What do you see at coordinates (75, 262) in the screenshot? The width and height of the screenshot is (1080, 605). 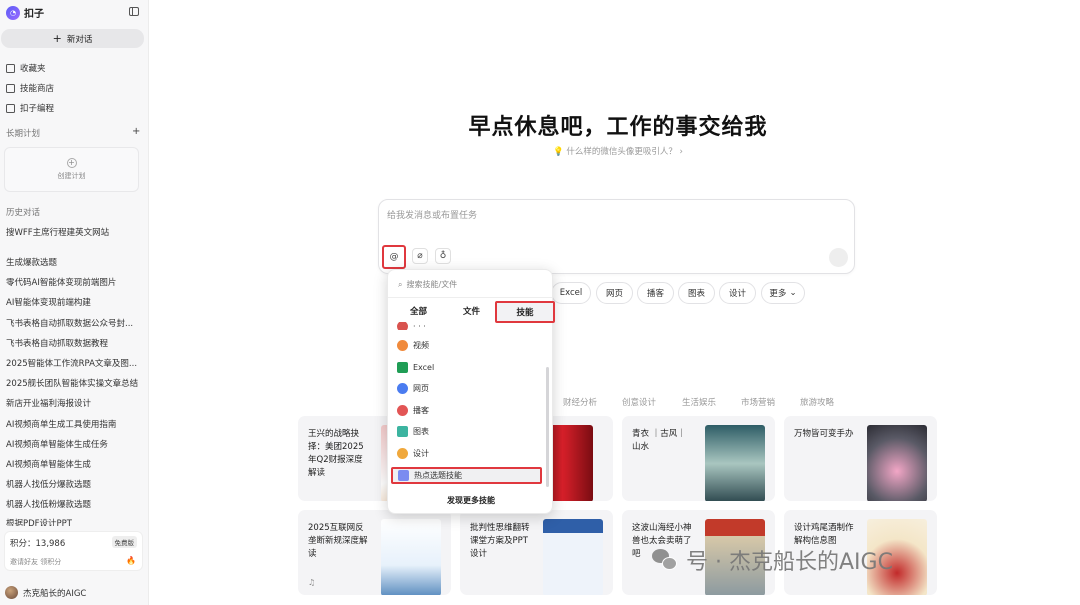 I see `history-item: 生成爆款选题` at bounding box center [75, 262].